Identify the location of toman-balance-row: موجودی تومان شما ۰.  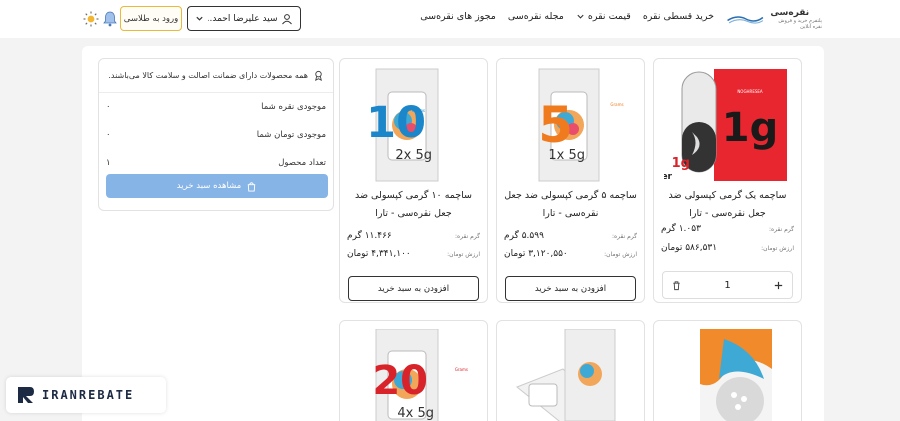
(216, 135).